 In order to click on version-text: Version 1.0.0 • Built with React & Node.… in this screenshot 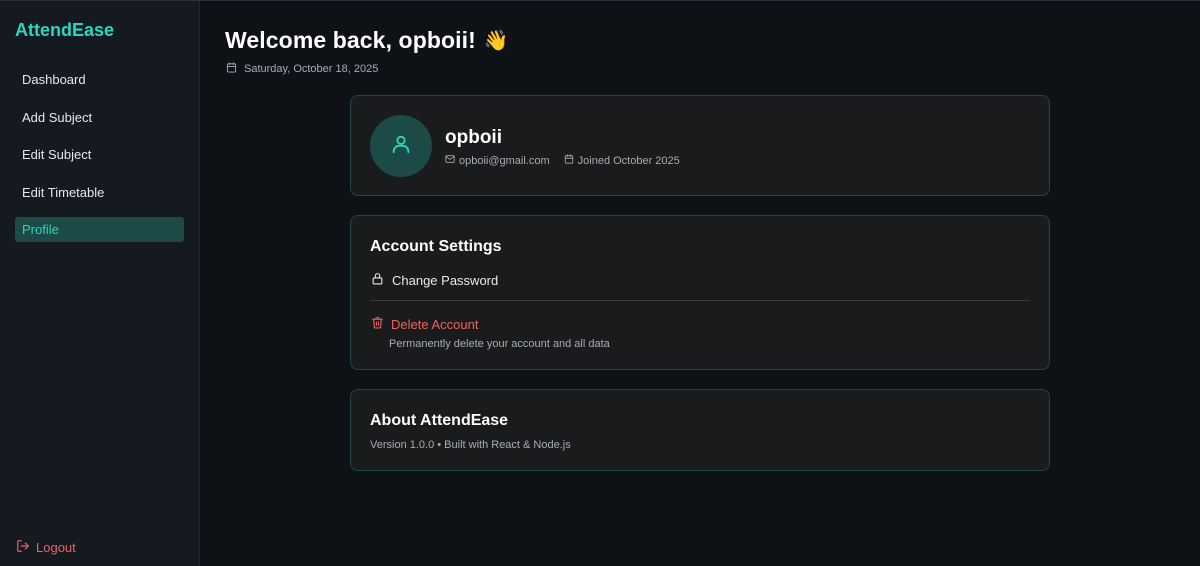, I will do `click(470, 445)`.